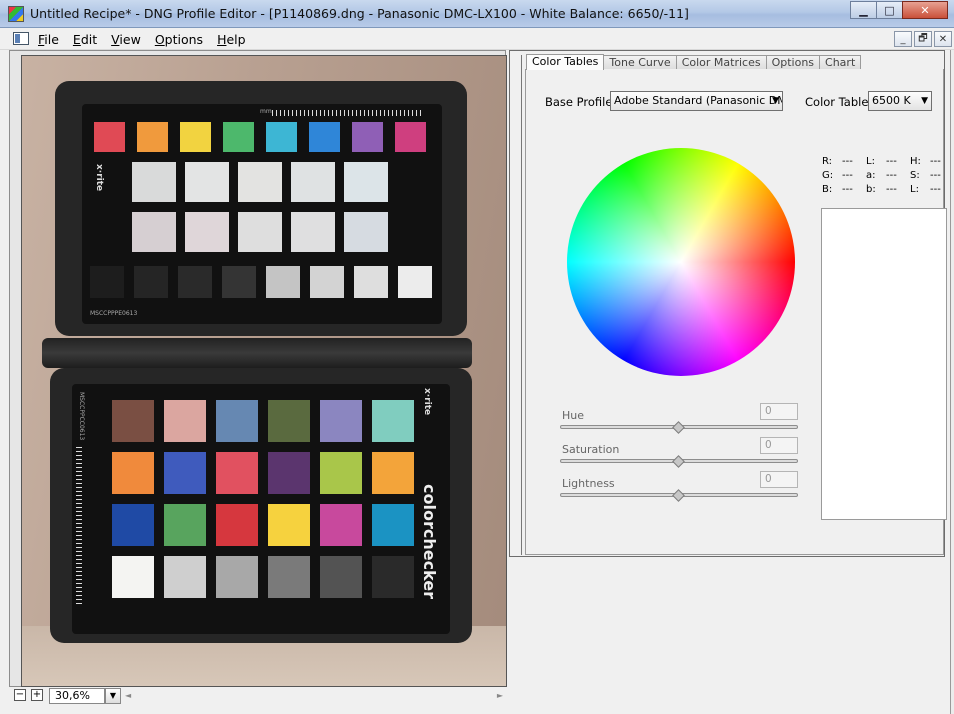 The image size is (954, 714). What do you see at coordinates (827, 161) in the screenshot?
I see `readout-key-r: R:` at bounding box center [827, 161].